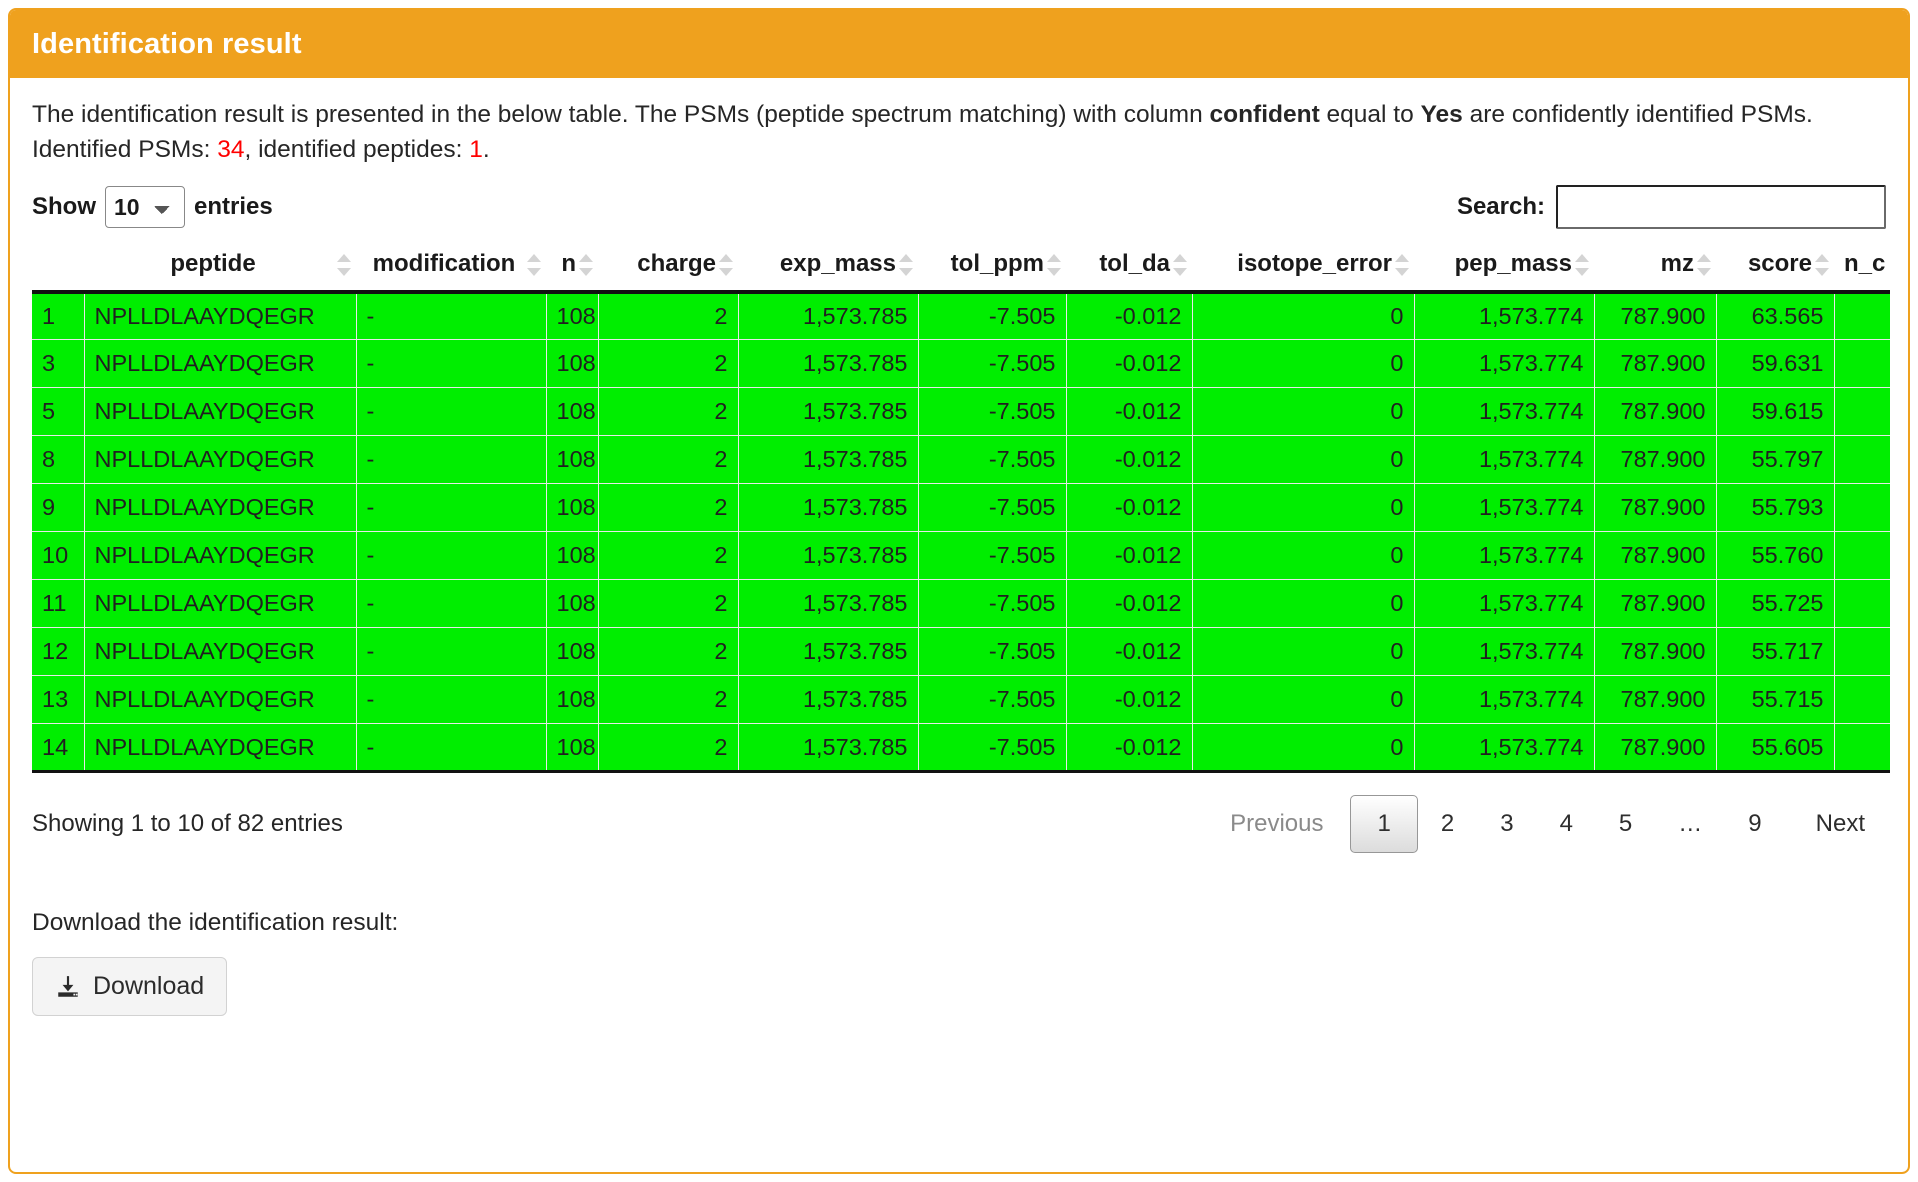 The image size is (1918, 1182). Describe the element at coordinates (997, 263) in the screenshot. I see `column-label-tol-ppm: tol_ppm` at that location.